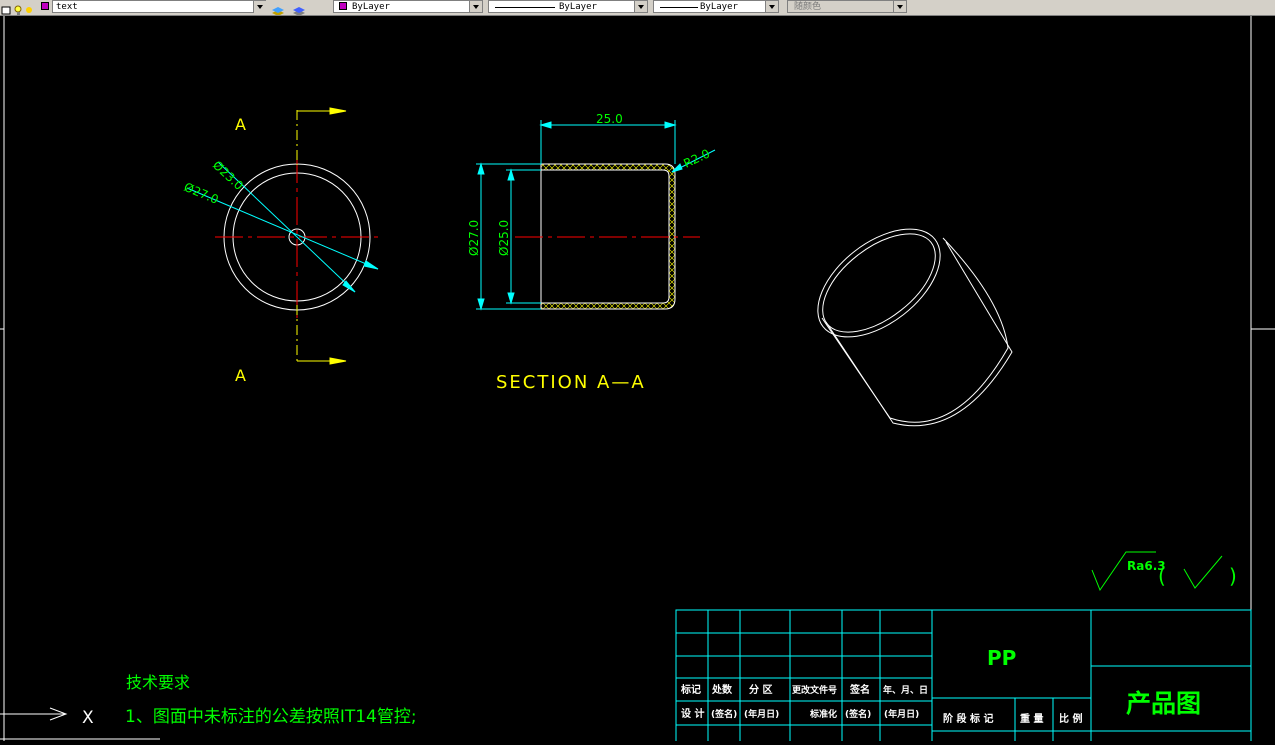  What do you see at coordinates (1162, 576) in the screenshot?
I see `surface-finish-paren-open: (` at bounding box center [1162, 576].